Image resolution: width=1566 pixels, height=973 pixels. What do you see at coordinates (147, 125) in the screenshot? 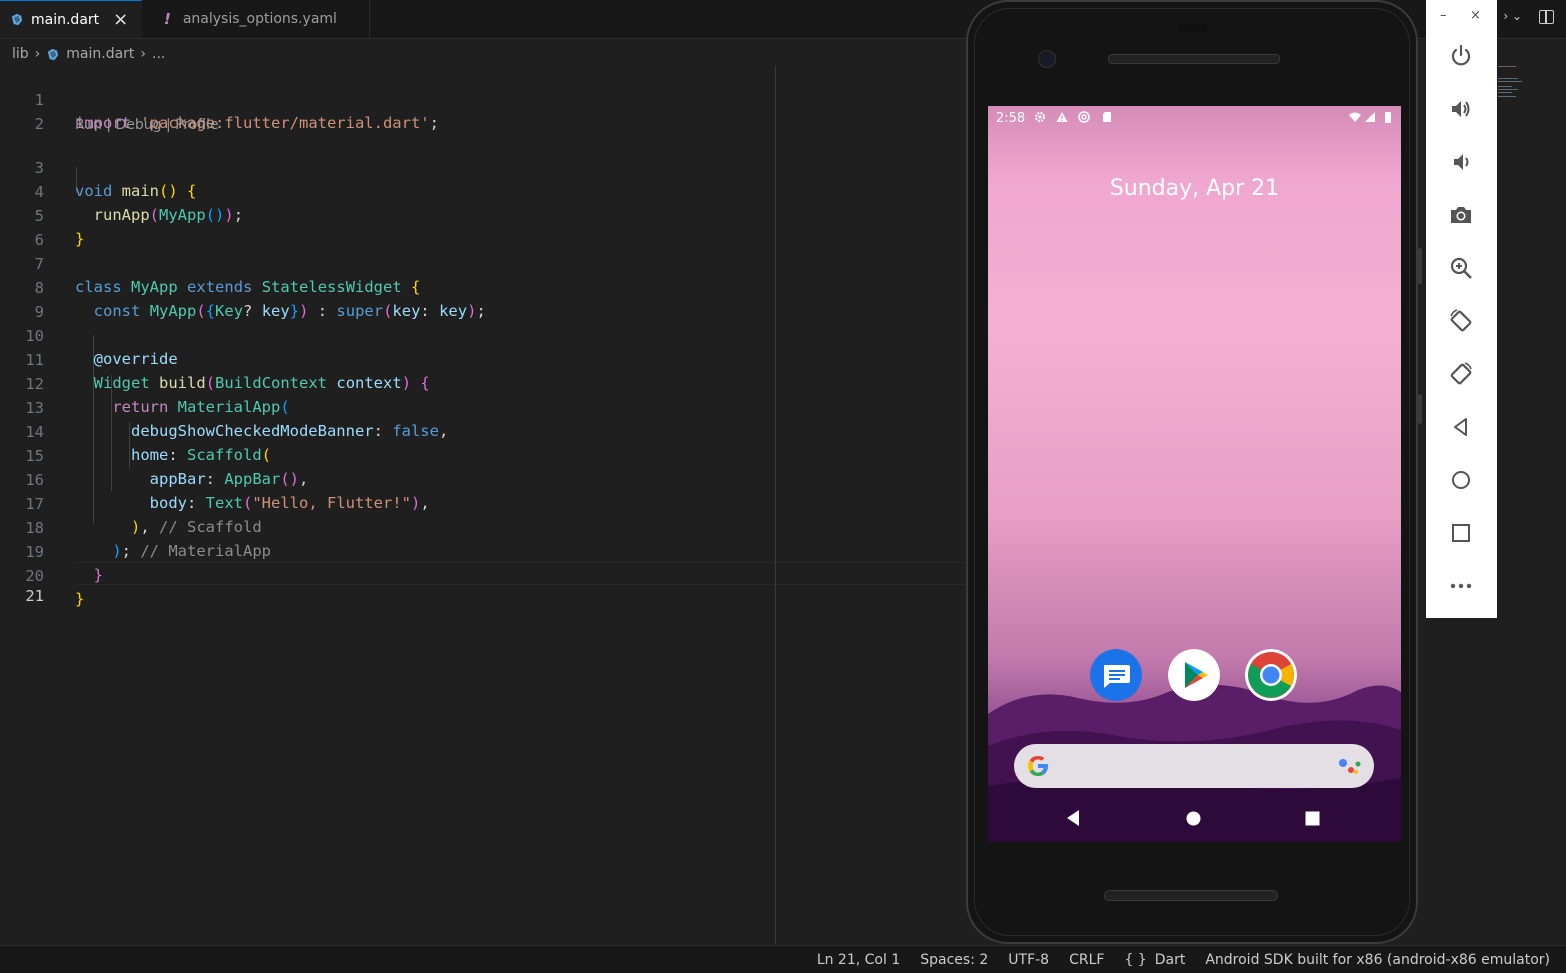
I see `codelens-run-debug-profile: Run | Debug | Profile` at bounding box center [147, 125].